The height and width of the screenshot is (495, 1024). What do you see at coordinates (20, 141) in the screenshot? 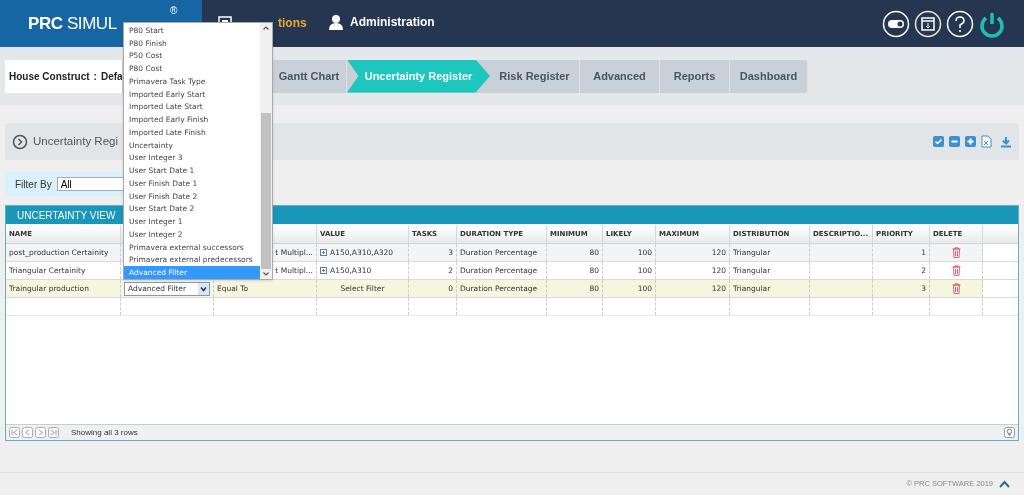
I see `chevron-circle-icon` at bounding box center [20, 141].